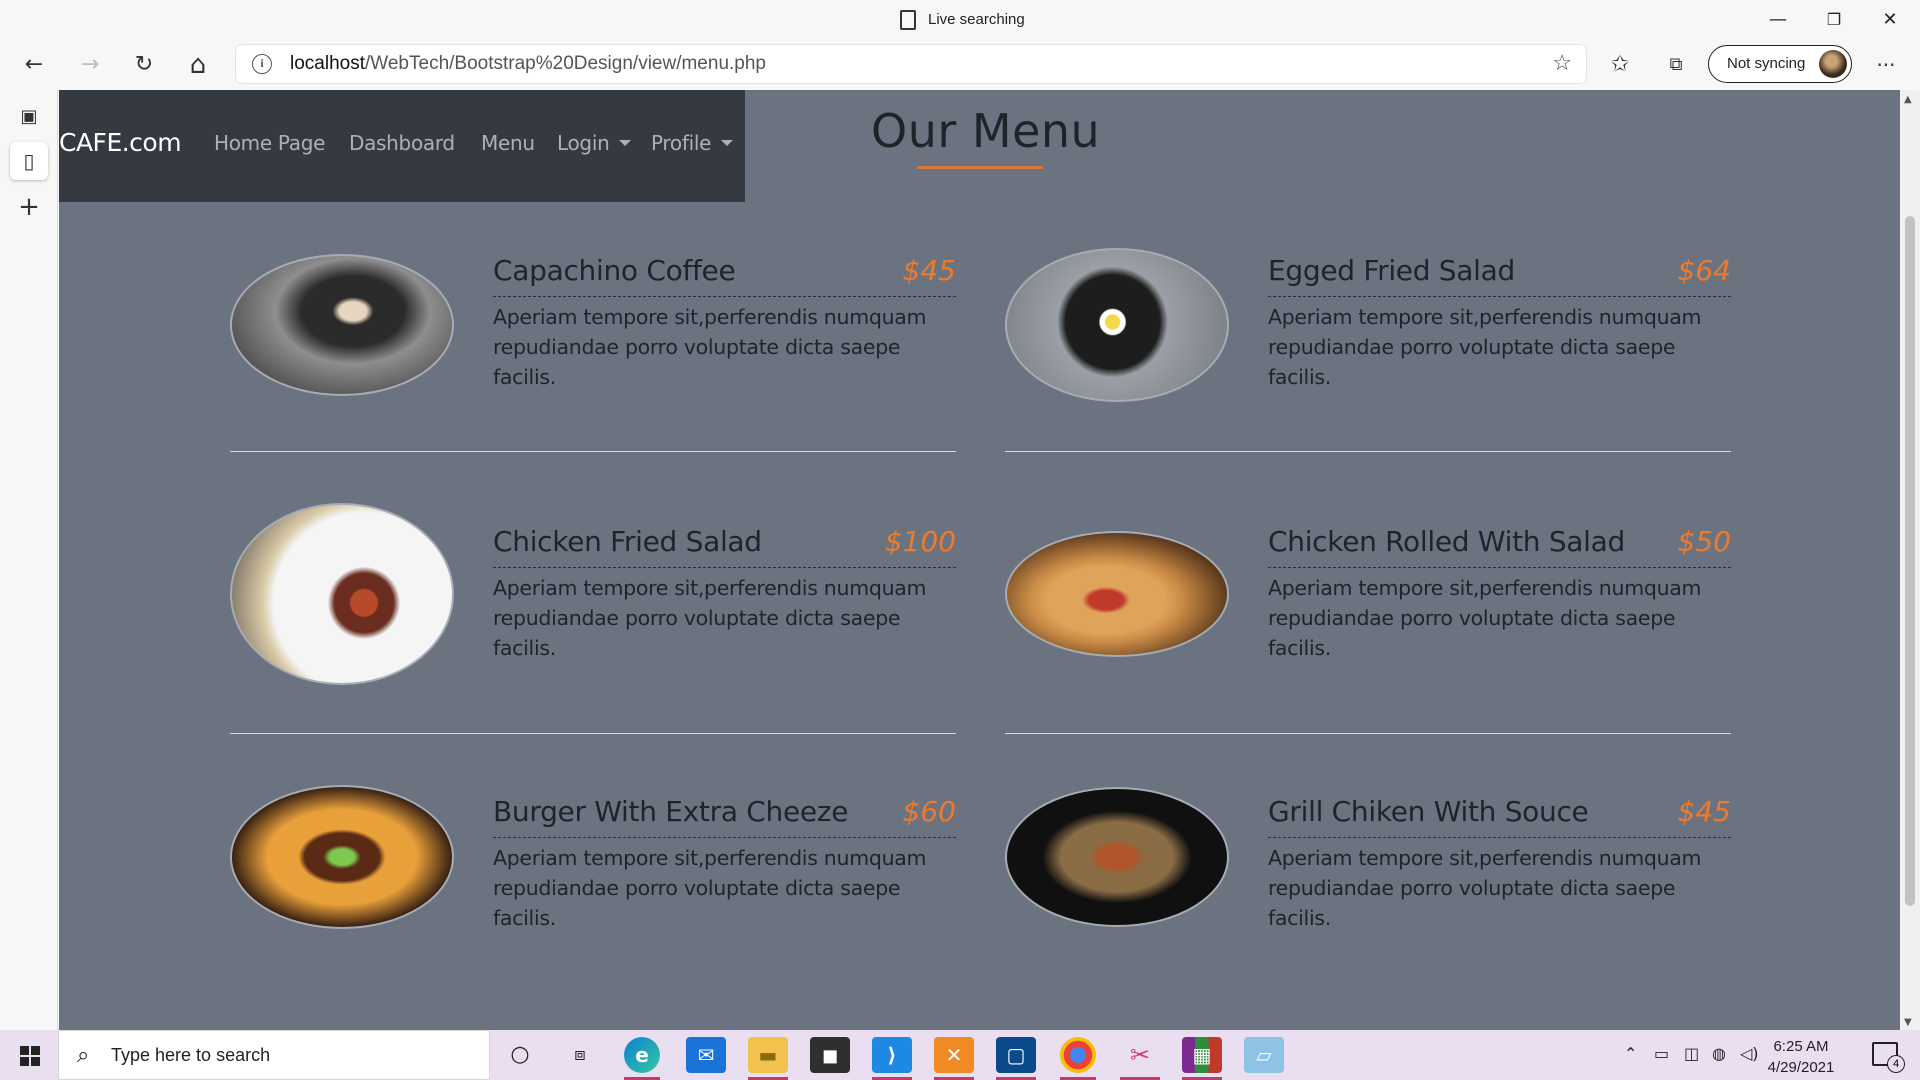 This screenshot has height=1080, width=1920. What do you see at coordinates (1428, 811) in the screenshot?
I see `menu-item-name: Grill Chiken With Souce` at bounding box center [1428, 811].